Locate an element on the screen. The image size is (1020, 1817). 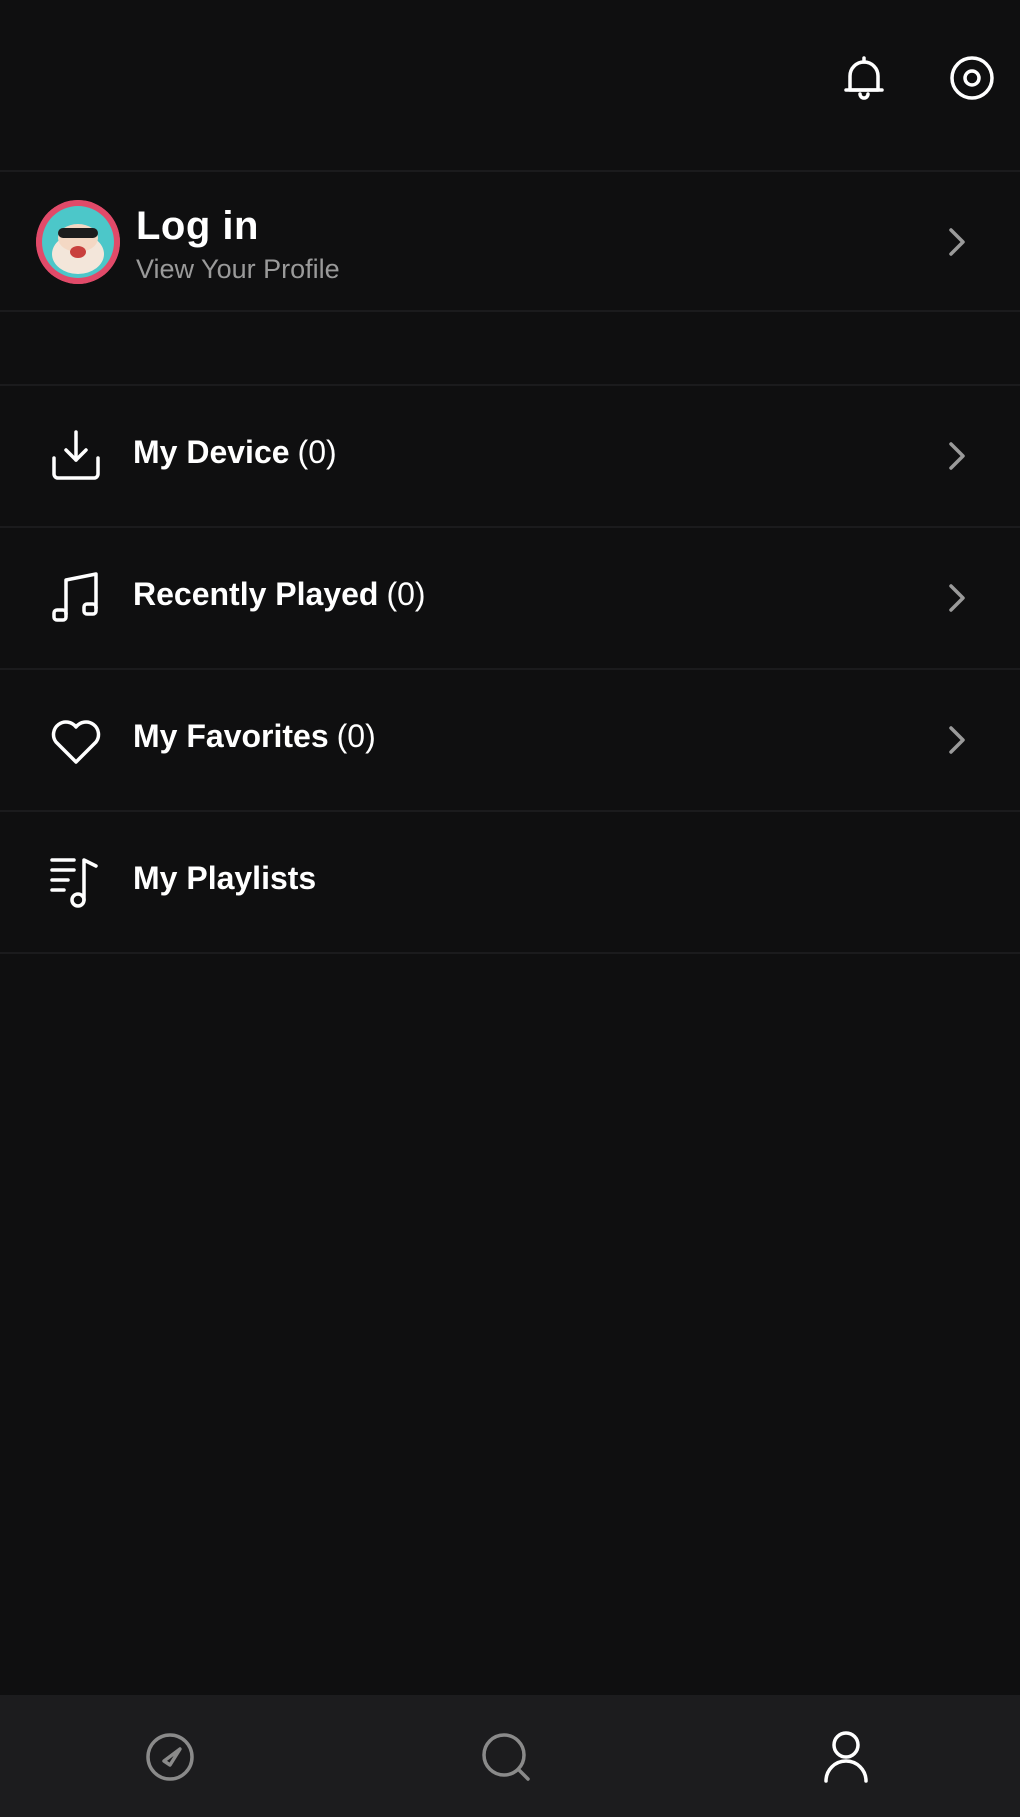
discover-icon is located at coordinates (170, 1757).